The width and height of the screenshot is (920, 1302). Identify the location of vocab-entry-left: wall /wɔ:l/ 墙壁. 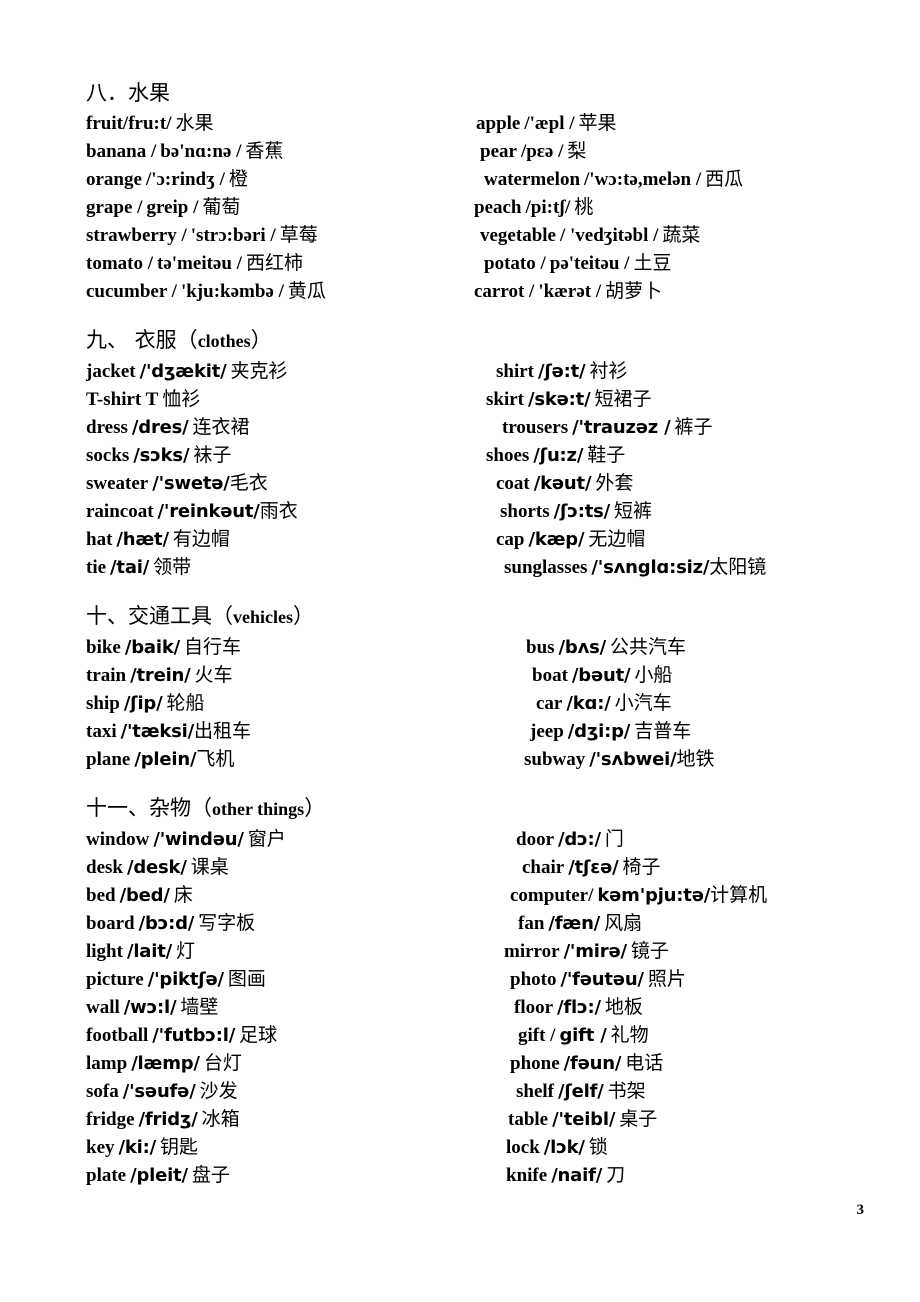
(152, 1008).